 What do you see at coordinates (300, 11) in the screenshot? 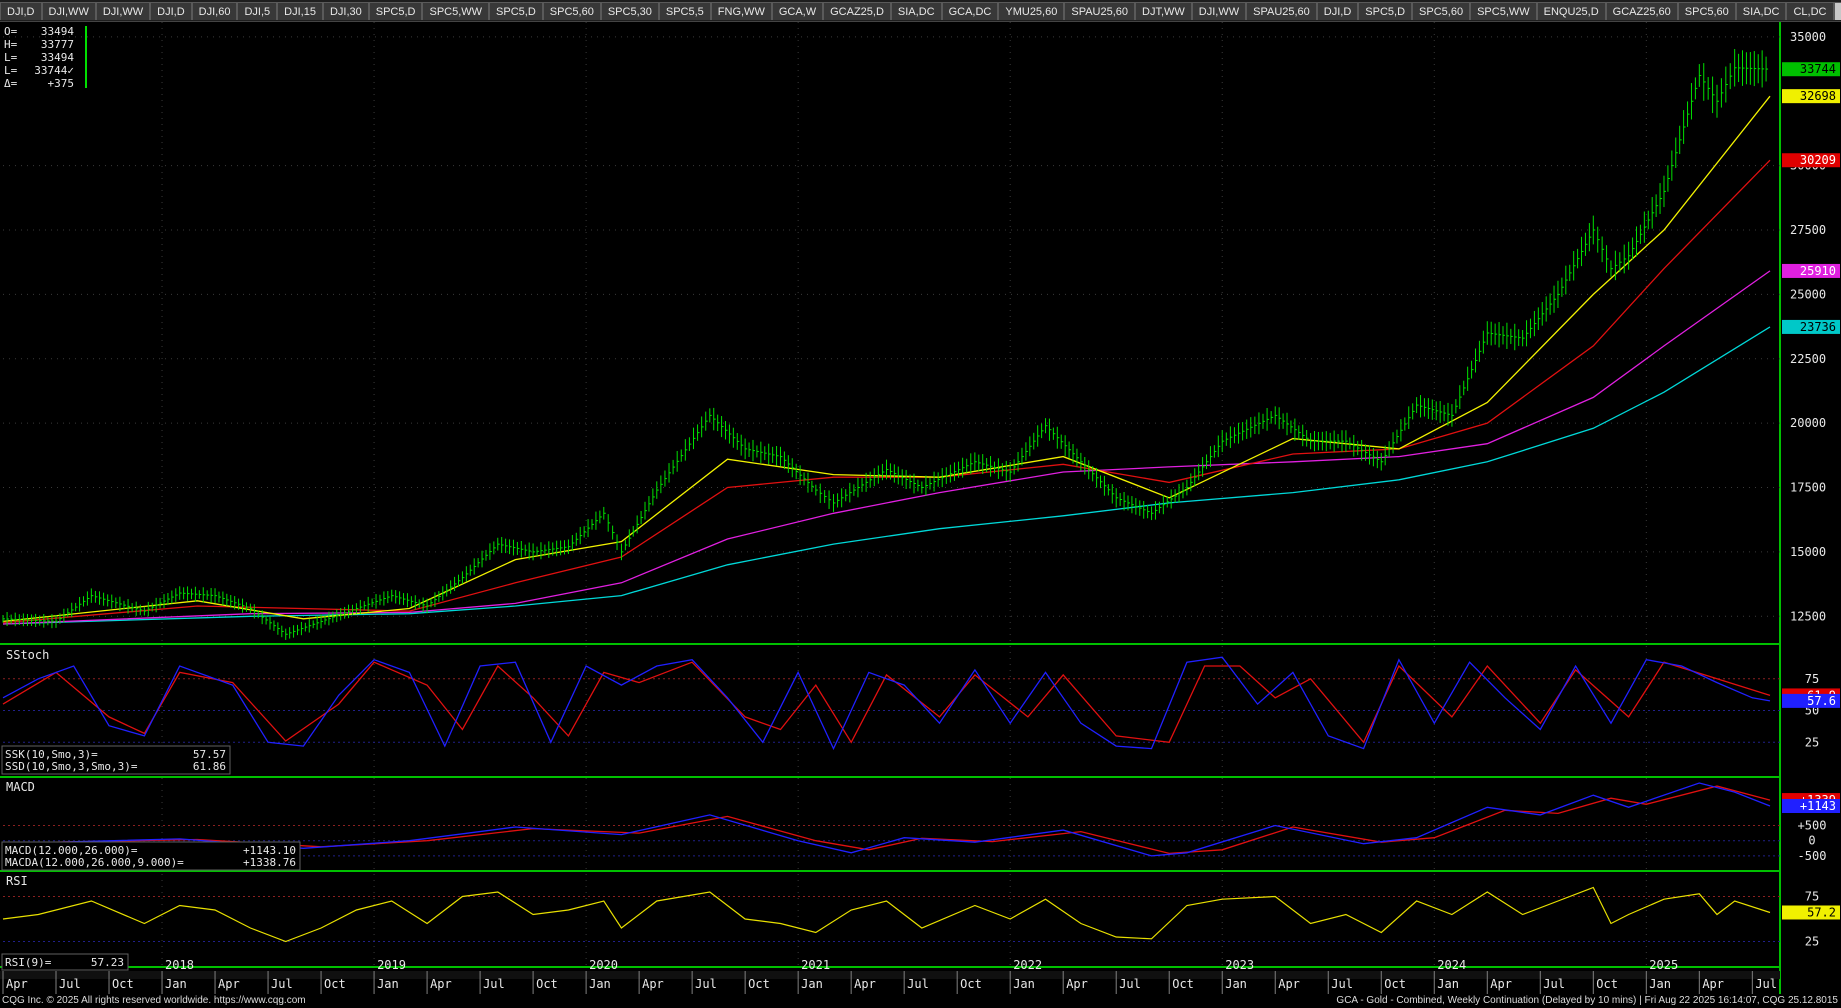
I see `symbol-tab: DJI,15` at bounding box center [300, 11].